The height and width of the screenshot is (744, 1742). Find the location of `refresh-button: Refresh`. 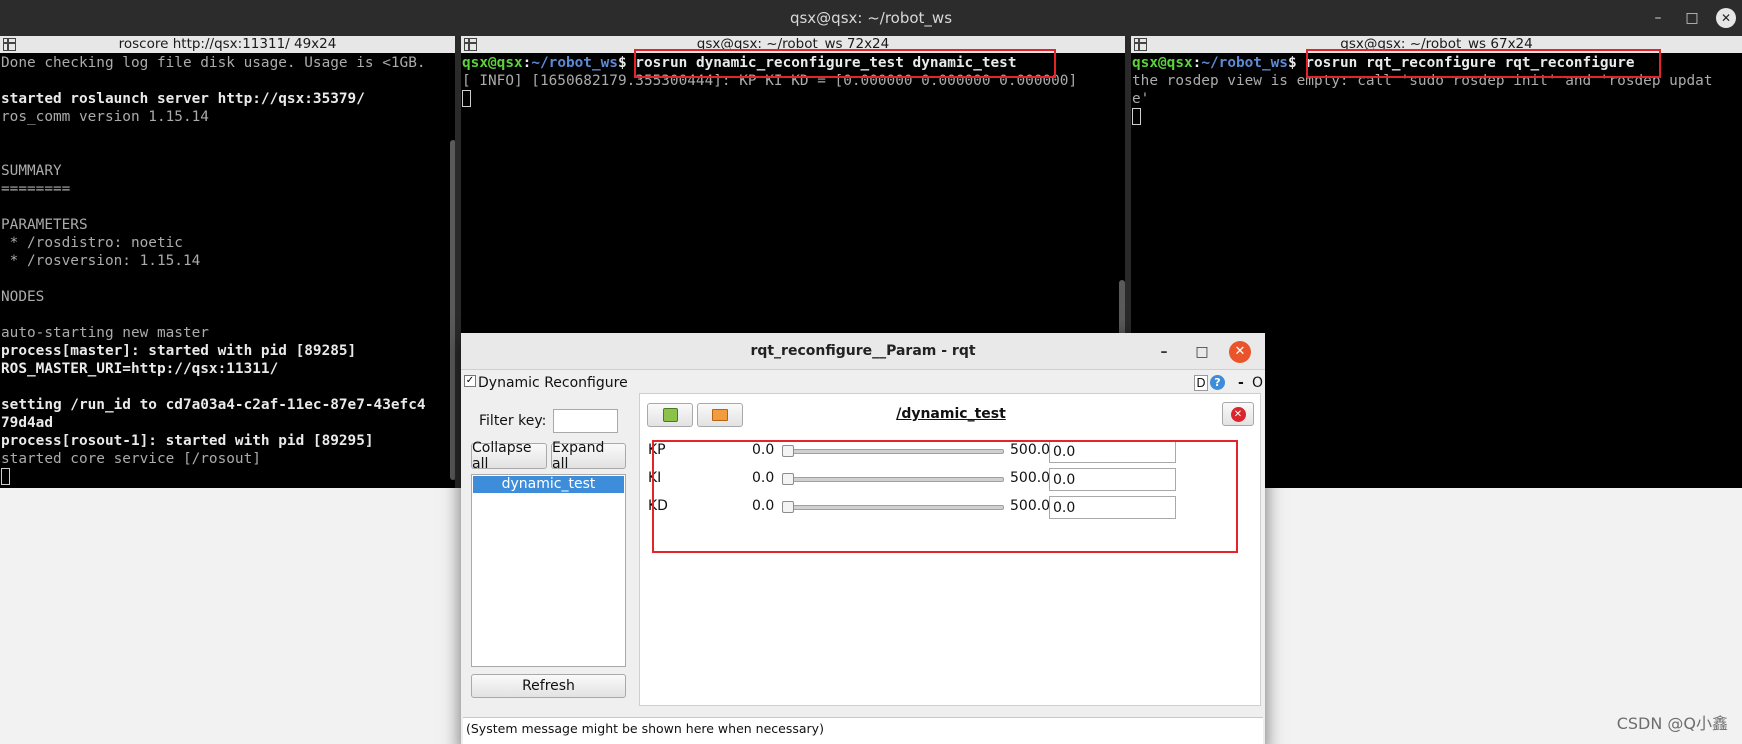

refresh-button: Refresh is located at coordinates (548, 686).